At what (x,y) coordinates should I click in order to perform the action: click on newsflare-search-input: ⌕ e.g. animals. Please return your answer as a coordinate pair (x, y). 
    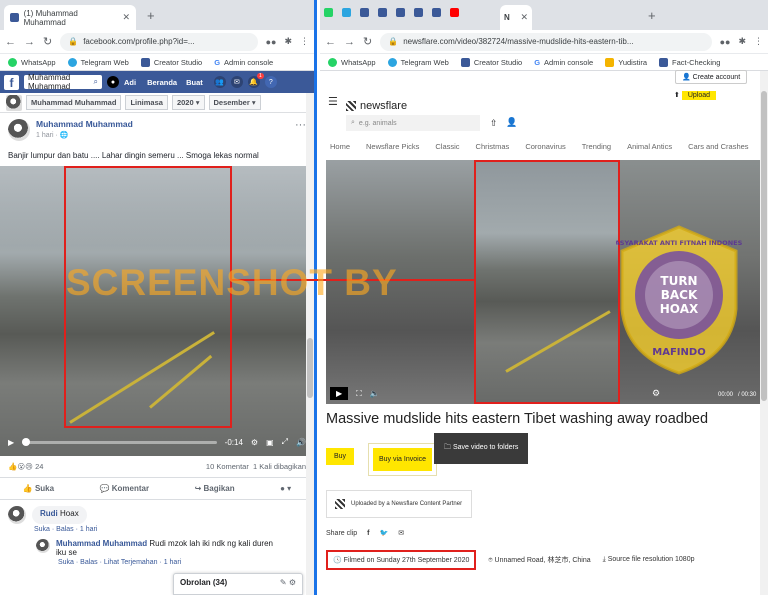
    Looking at the image, I should click on (413, 123).